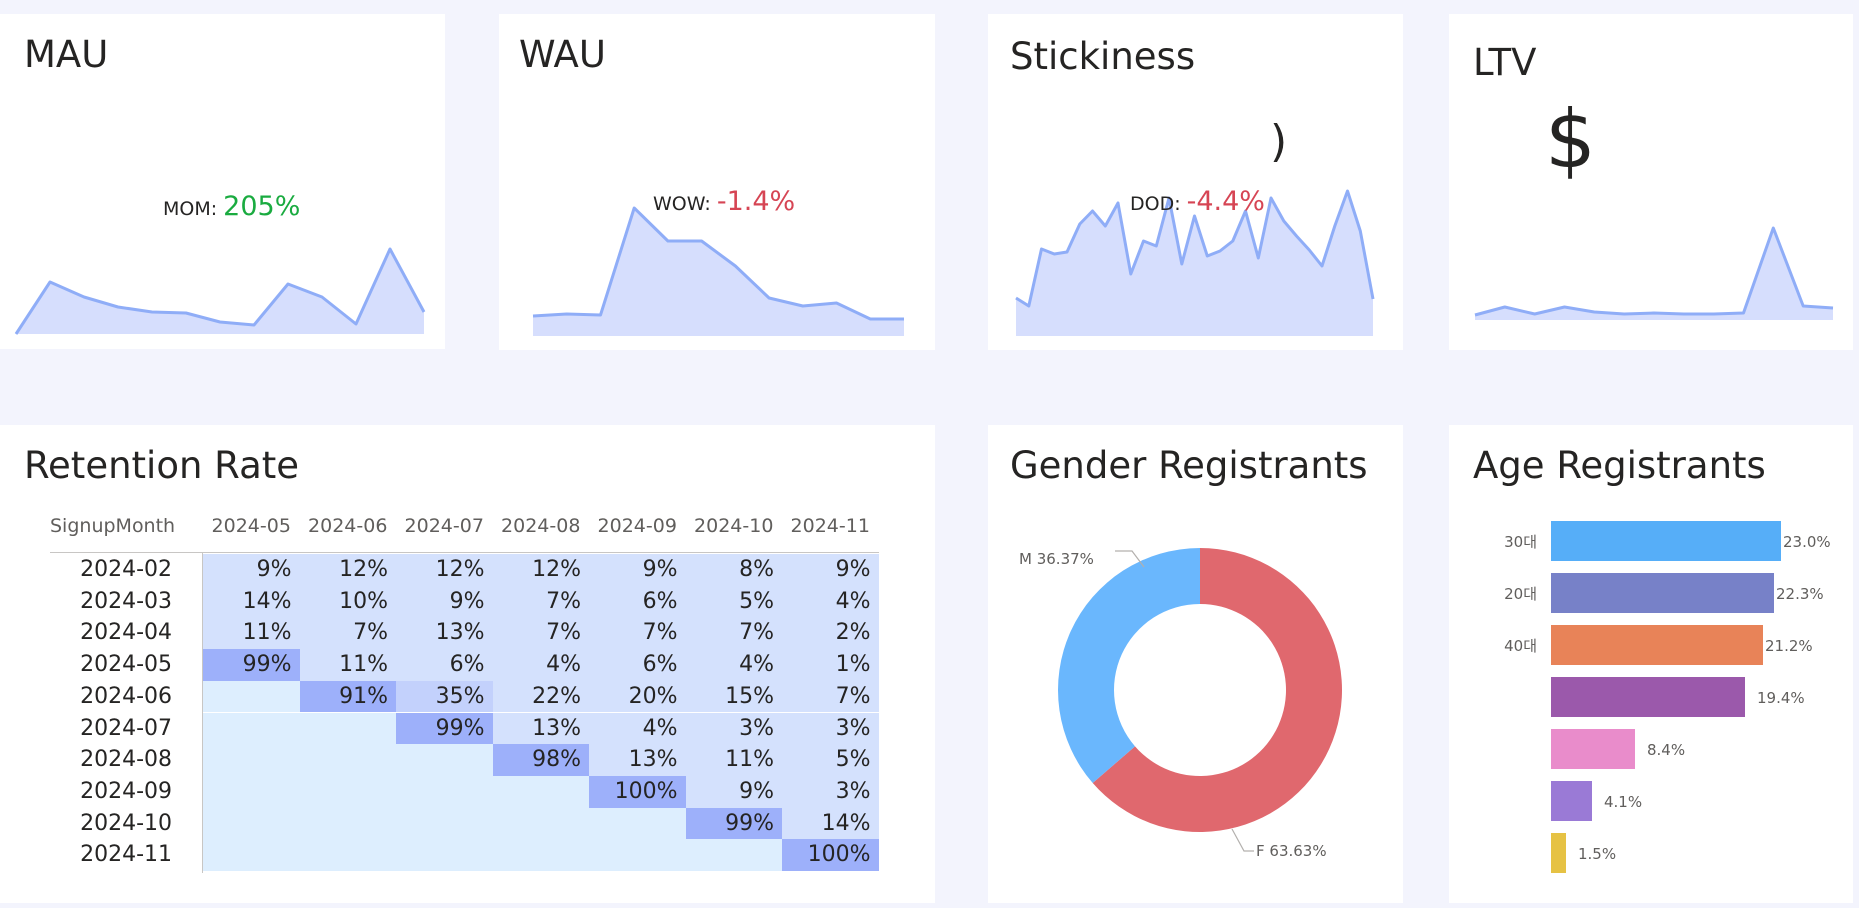 The height and width of the screenshot is (908, 1859). I want to click on retention-cell: 10%, so click(347, 601).